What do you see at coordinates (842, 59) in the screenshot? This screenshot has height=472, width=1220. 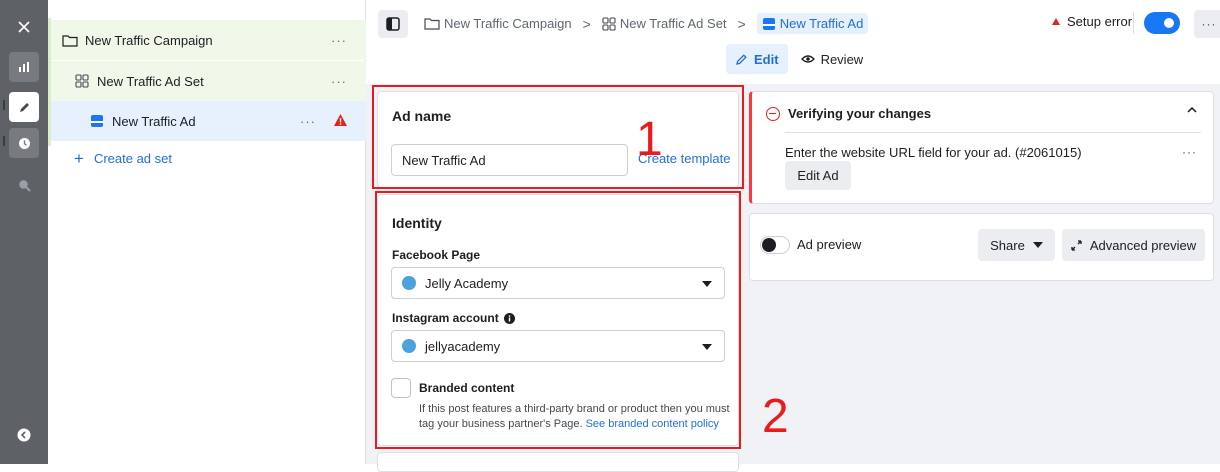 I see `tab-label: Review` at bounding box center [842, 59].